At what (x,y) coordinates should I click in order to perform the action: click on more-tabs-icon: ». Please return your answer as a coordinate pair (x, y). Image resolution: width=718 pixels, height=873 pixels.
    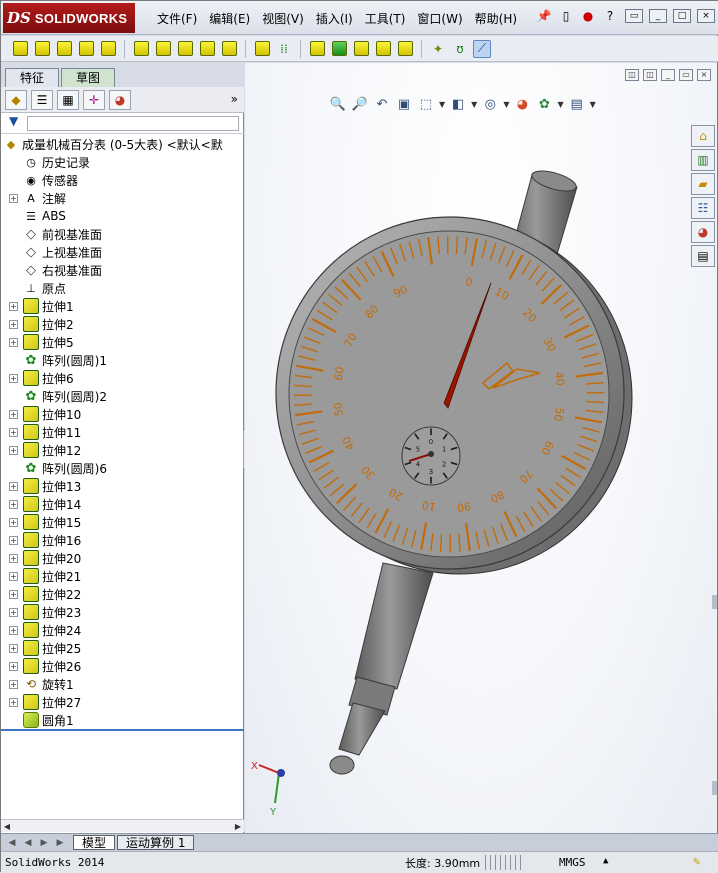
    Looking at the image, I should click on (234, 99).